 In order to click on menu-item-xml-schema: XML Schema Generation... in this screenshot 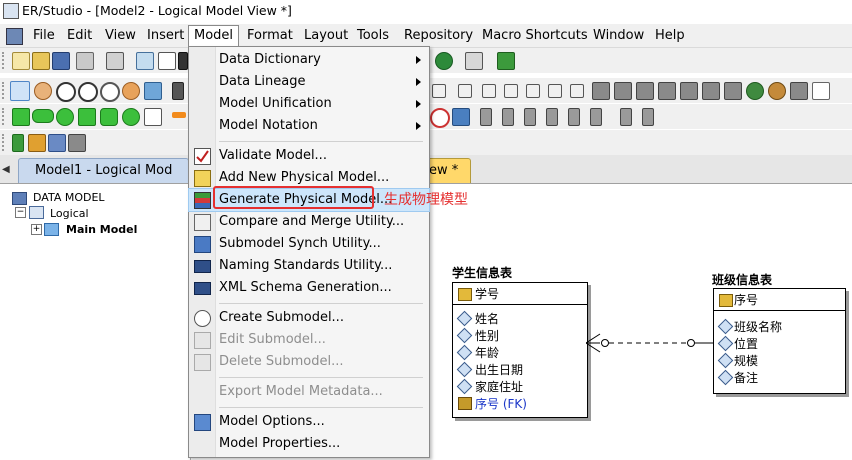, I will do `click(309, 288)`.